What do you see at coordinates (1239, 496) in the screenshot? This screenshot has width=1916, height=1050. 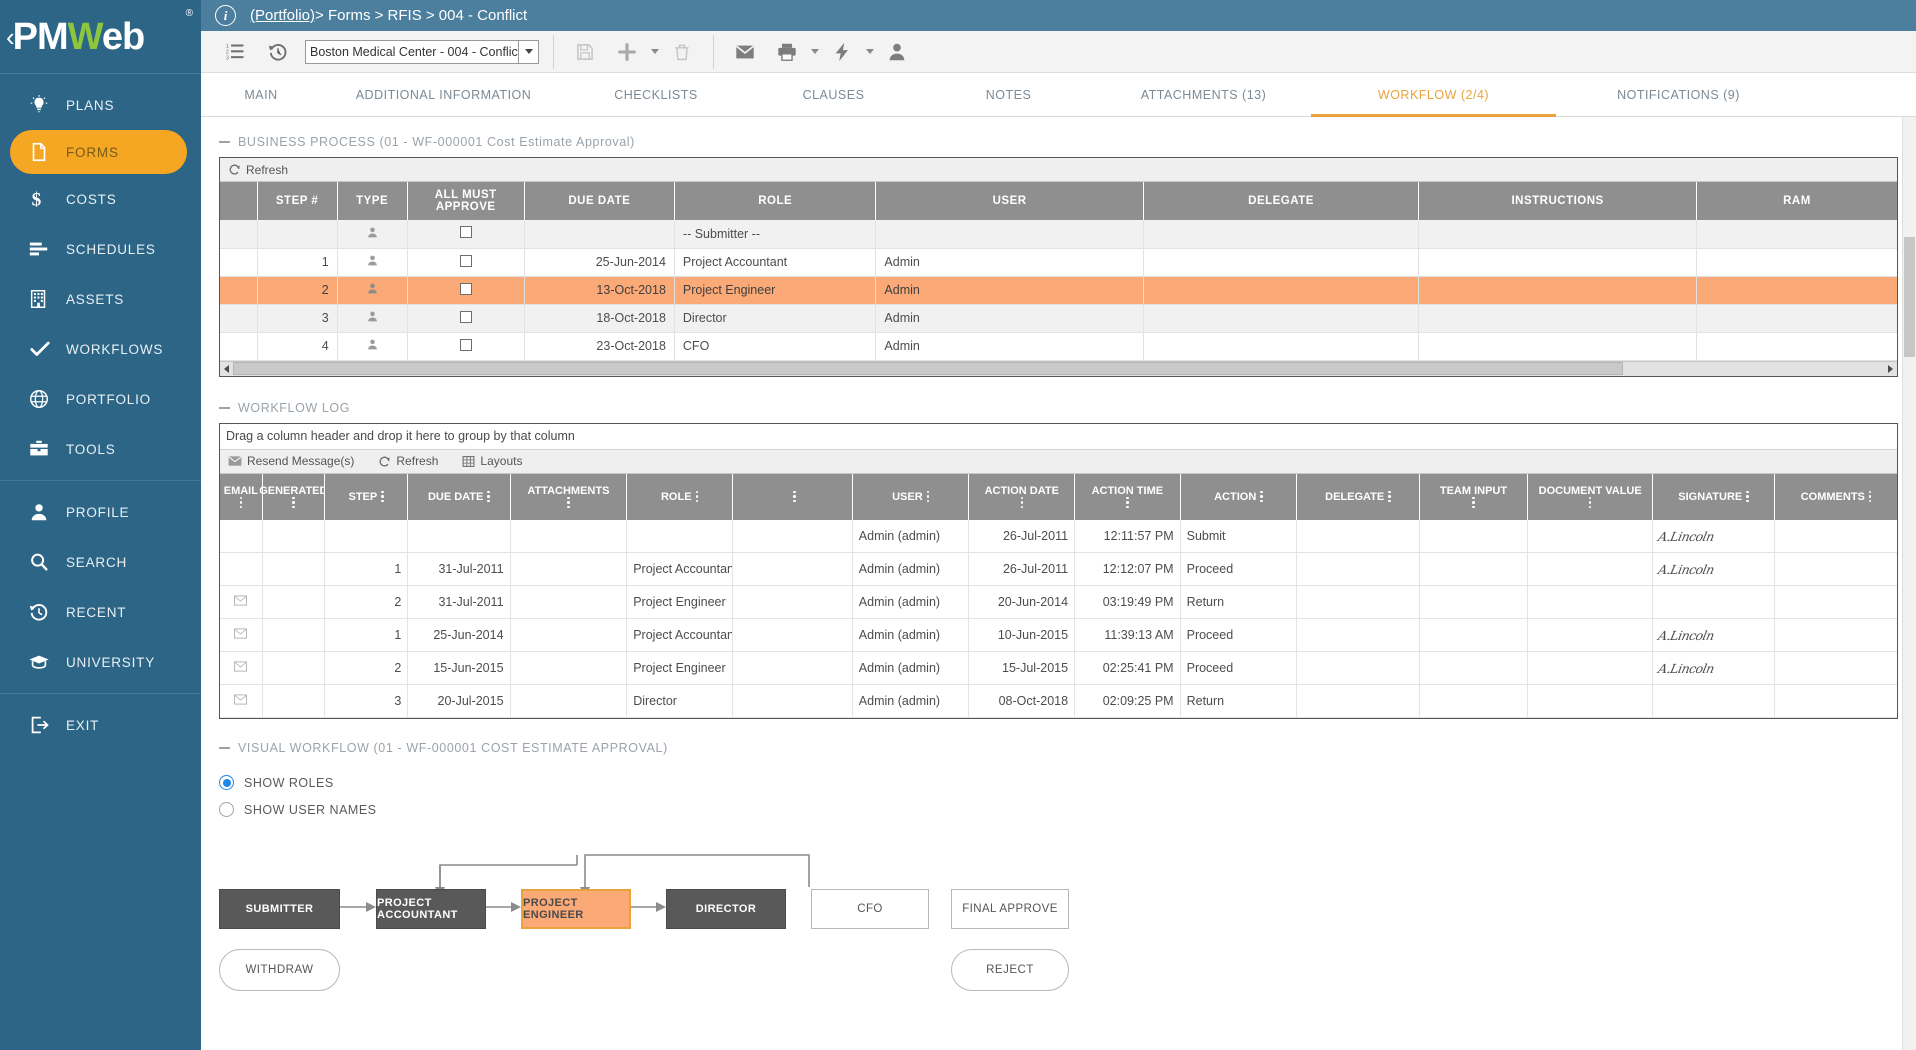 I see `col-action: ACTION` at bounding box center [1239, 496].